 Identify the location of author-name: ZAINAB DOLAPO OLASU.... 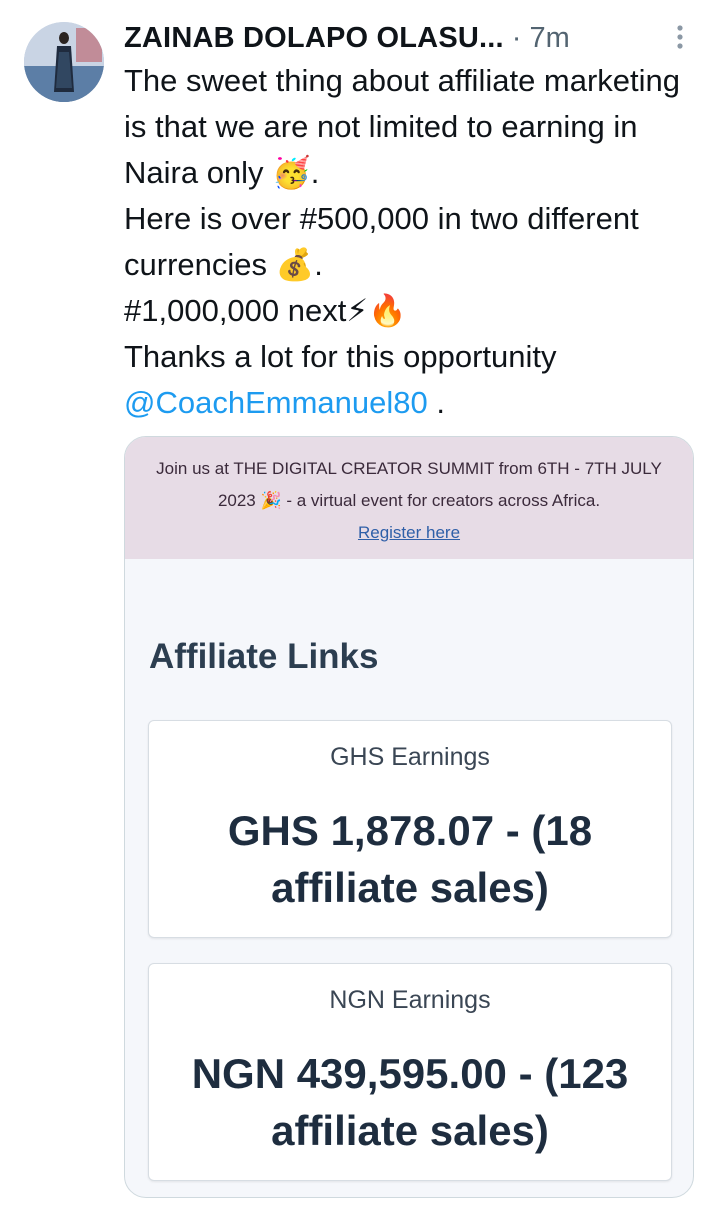
(314, 38).